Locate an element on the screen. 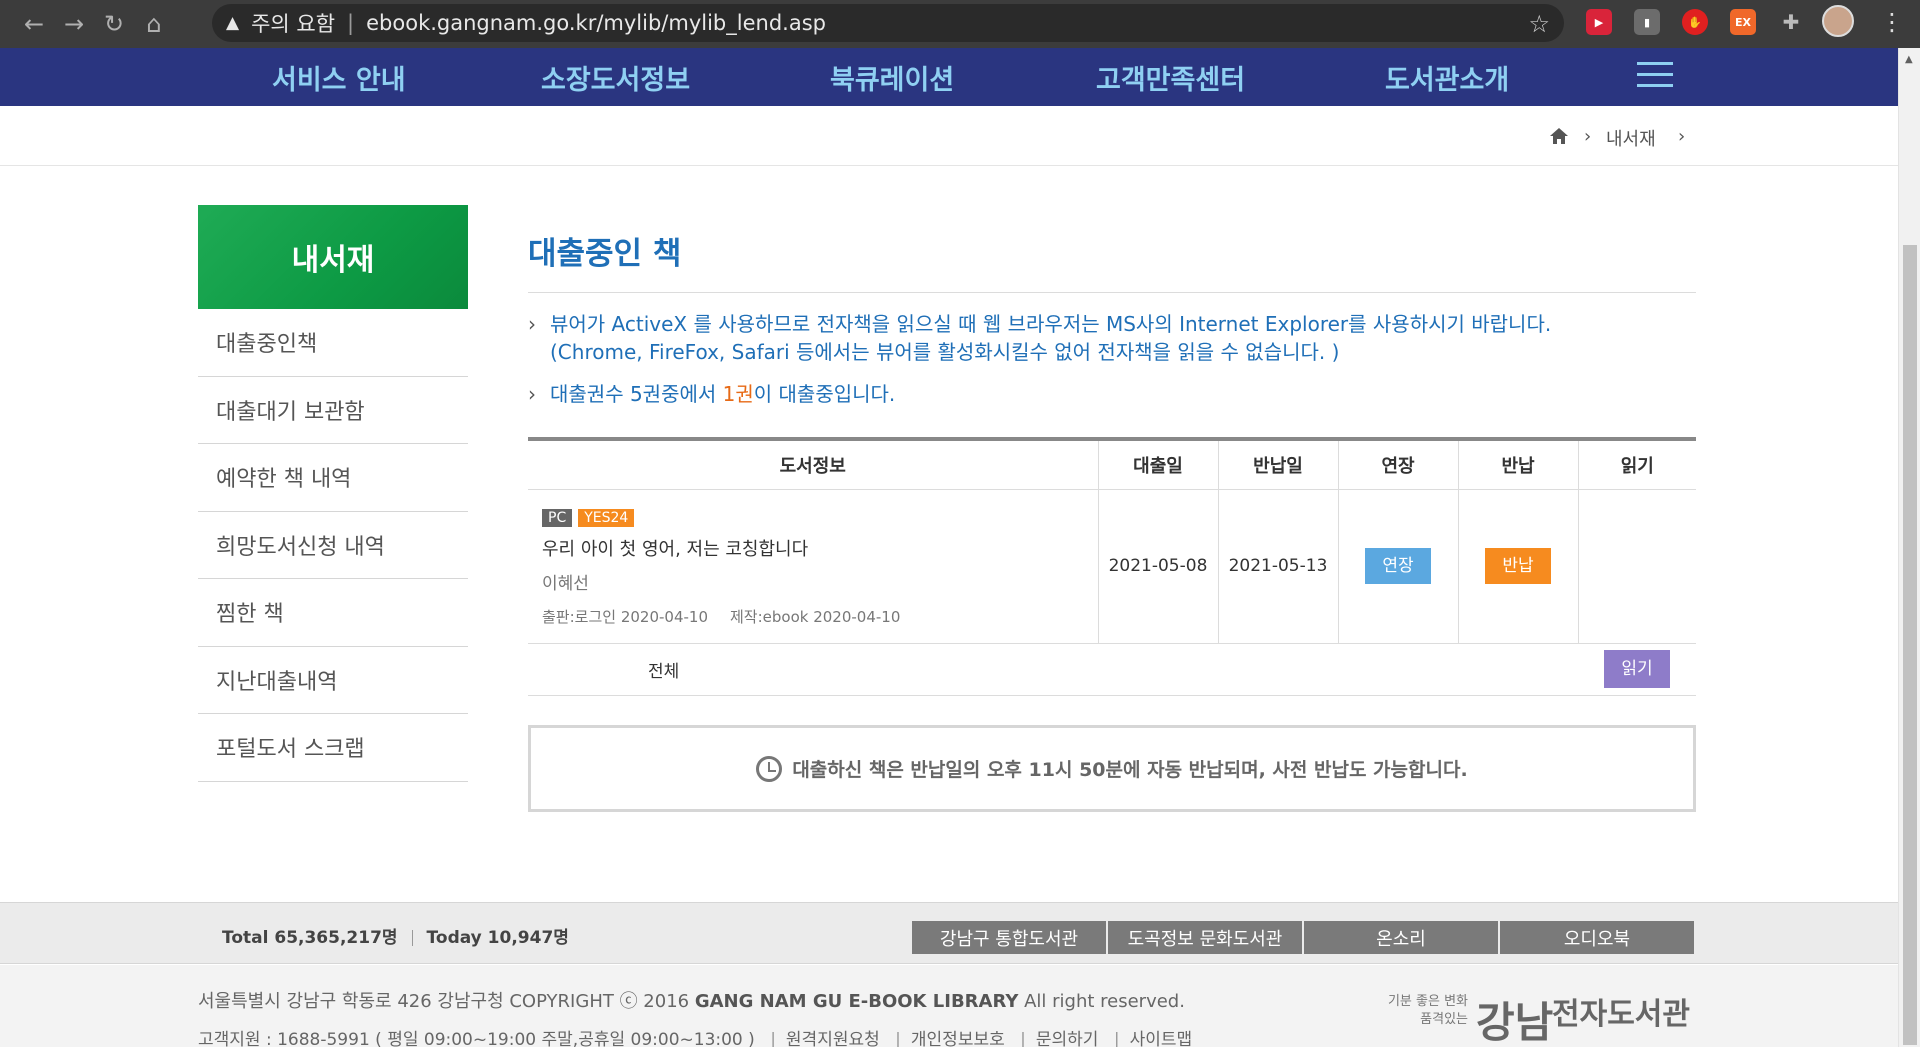 This screenshot has width=1920, height=1047. return-cell: 반납 is located at coordinates (1517, 566).